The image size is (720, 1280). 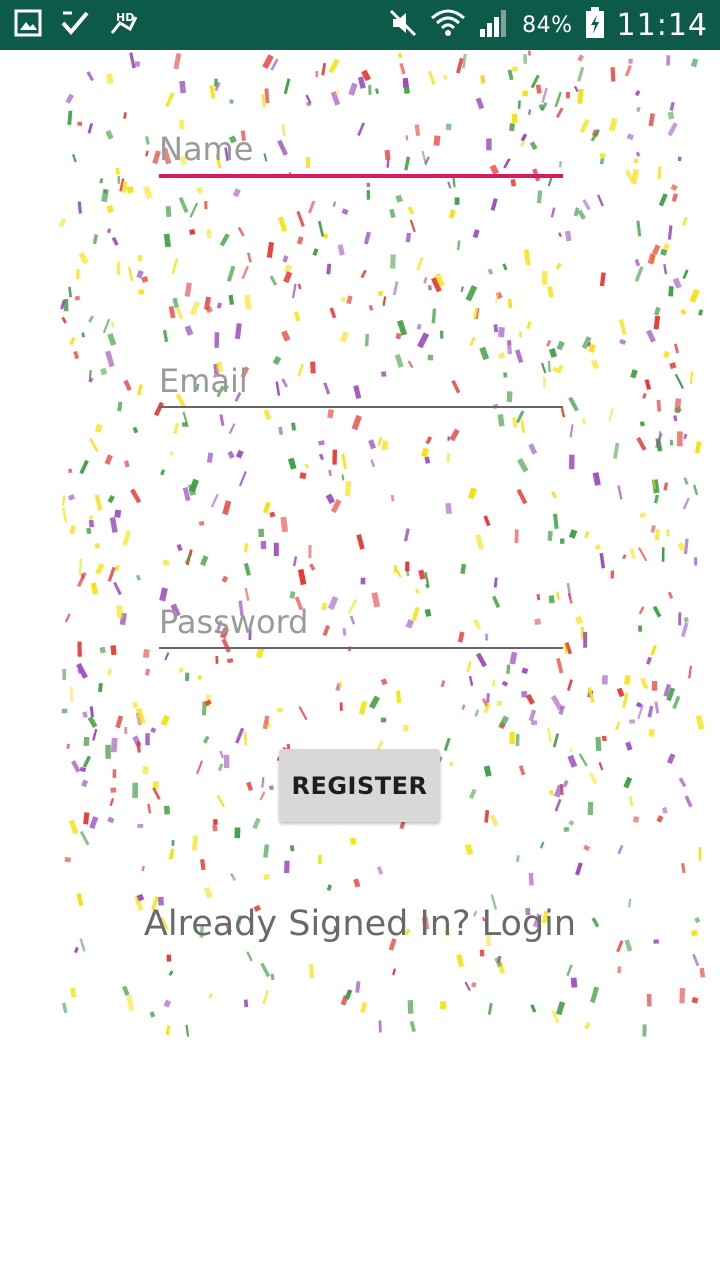 I want to click on password-field, so click(x=361, y=626).